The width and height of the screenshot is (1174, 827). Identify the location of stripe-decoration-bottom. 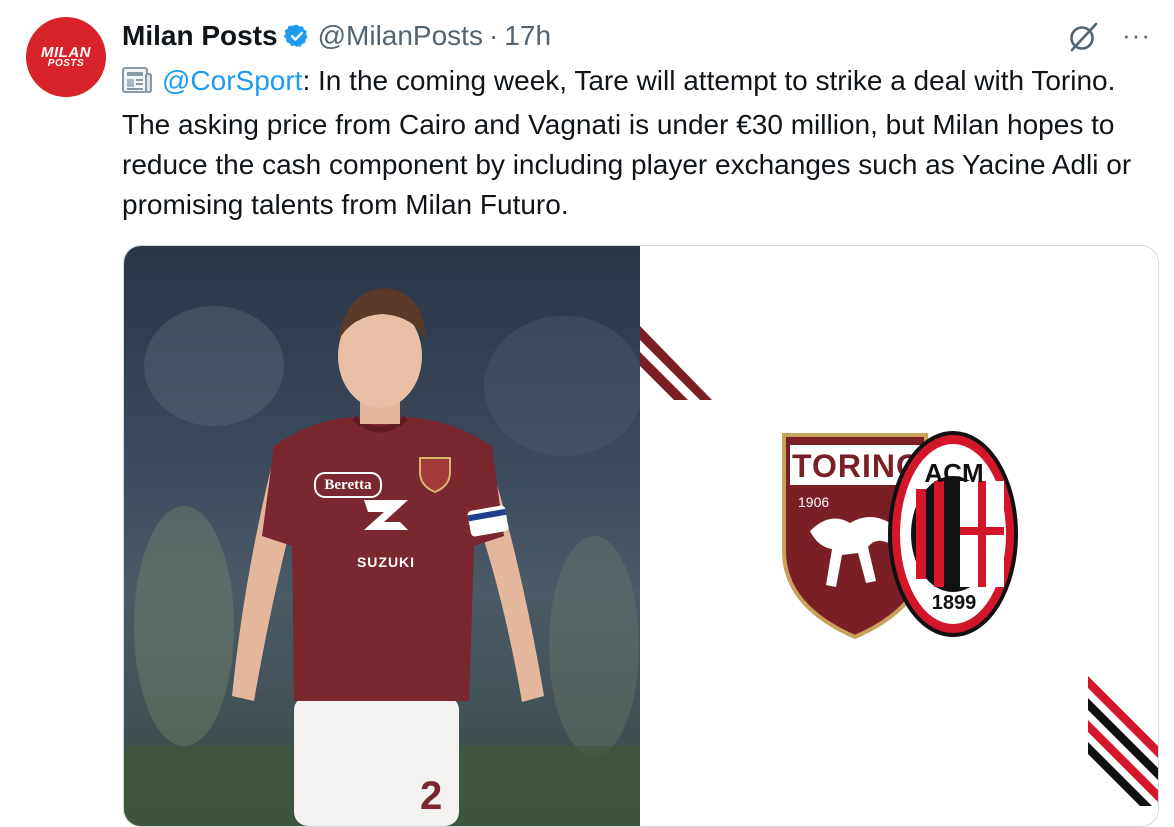
(1123, 741).